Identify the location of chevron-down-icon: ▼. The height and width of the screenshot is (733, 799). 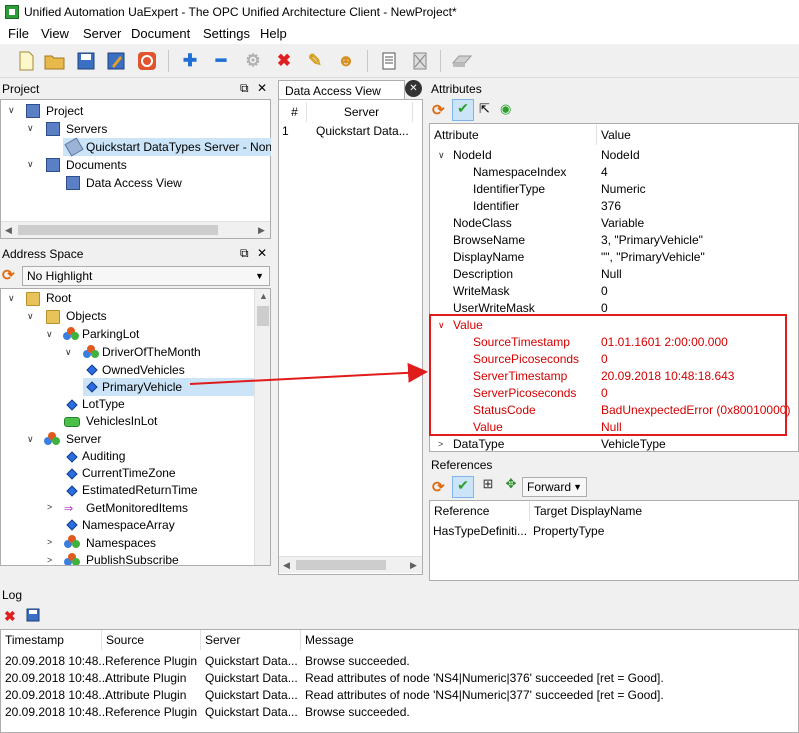
(577, 487).